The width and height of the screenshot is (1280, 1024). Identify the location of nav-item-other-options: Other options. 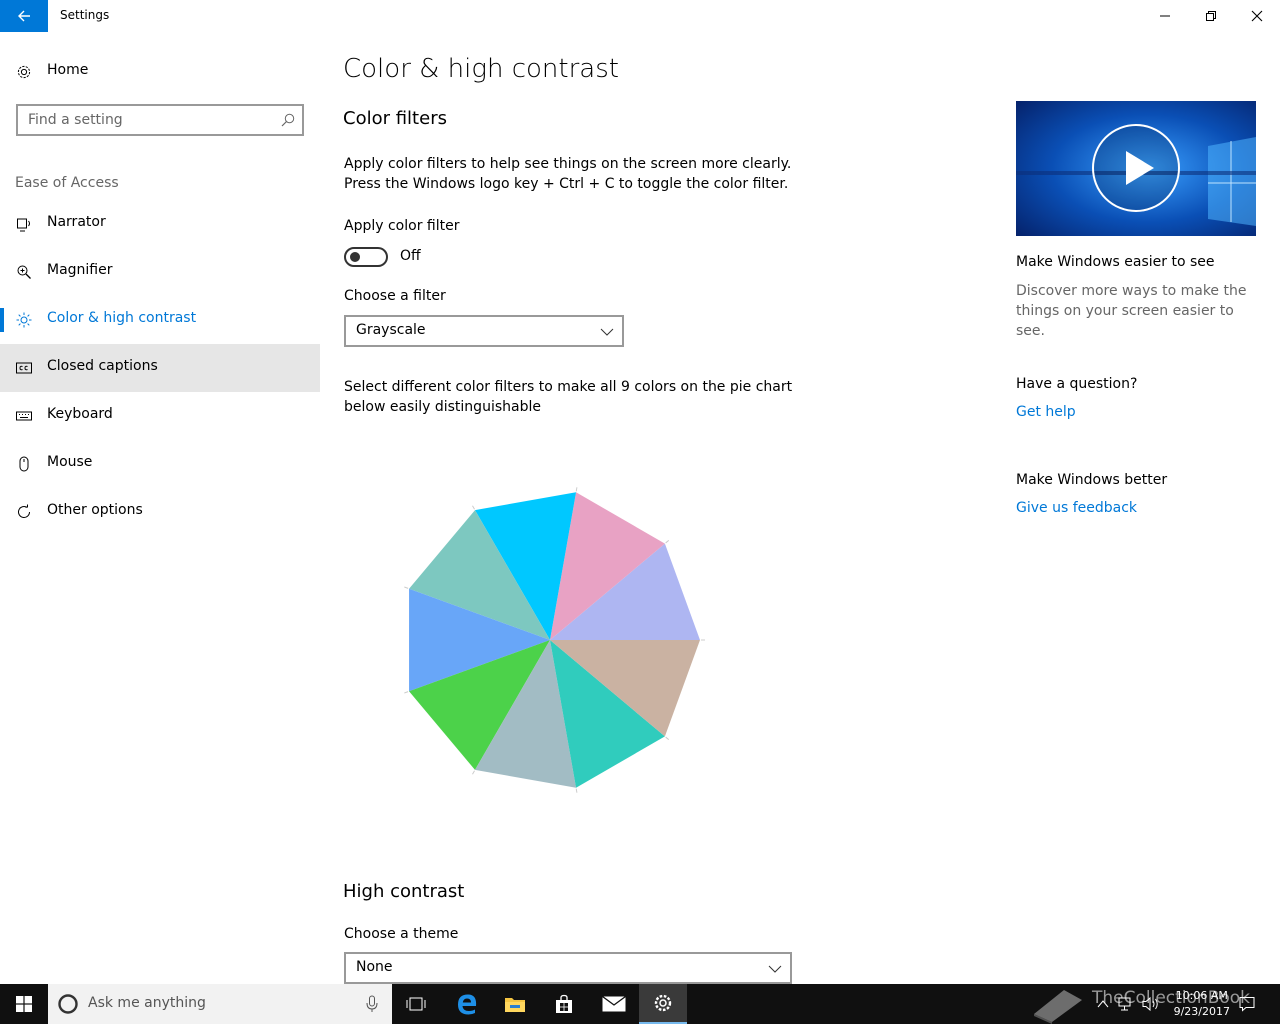
(160, 512).